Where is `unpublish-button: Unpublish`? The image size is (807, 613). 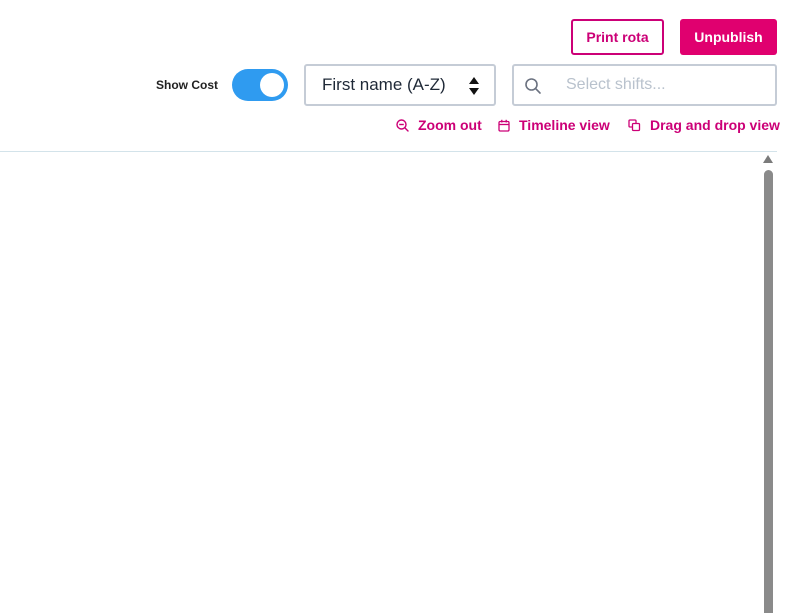 unpublish-button: Unpublish is located at coordinates (728, 37).